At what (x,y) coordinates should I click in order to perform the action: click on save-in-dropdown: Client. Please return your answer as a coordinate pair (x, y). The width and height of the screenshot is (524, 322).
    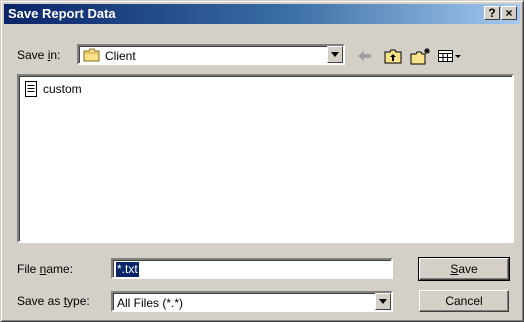
    Looking at the image, I should click on (211, 54).